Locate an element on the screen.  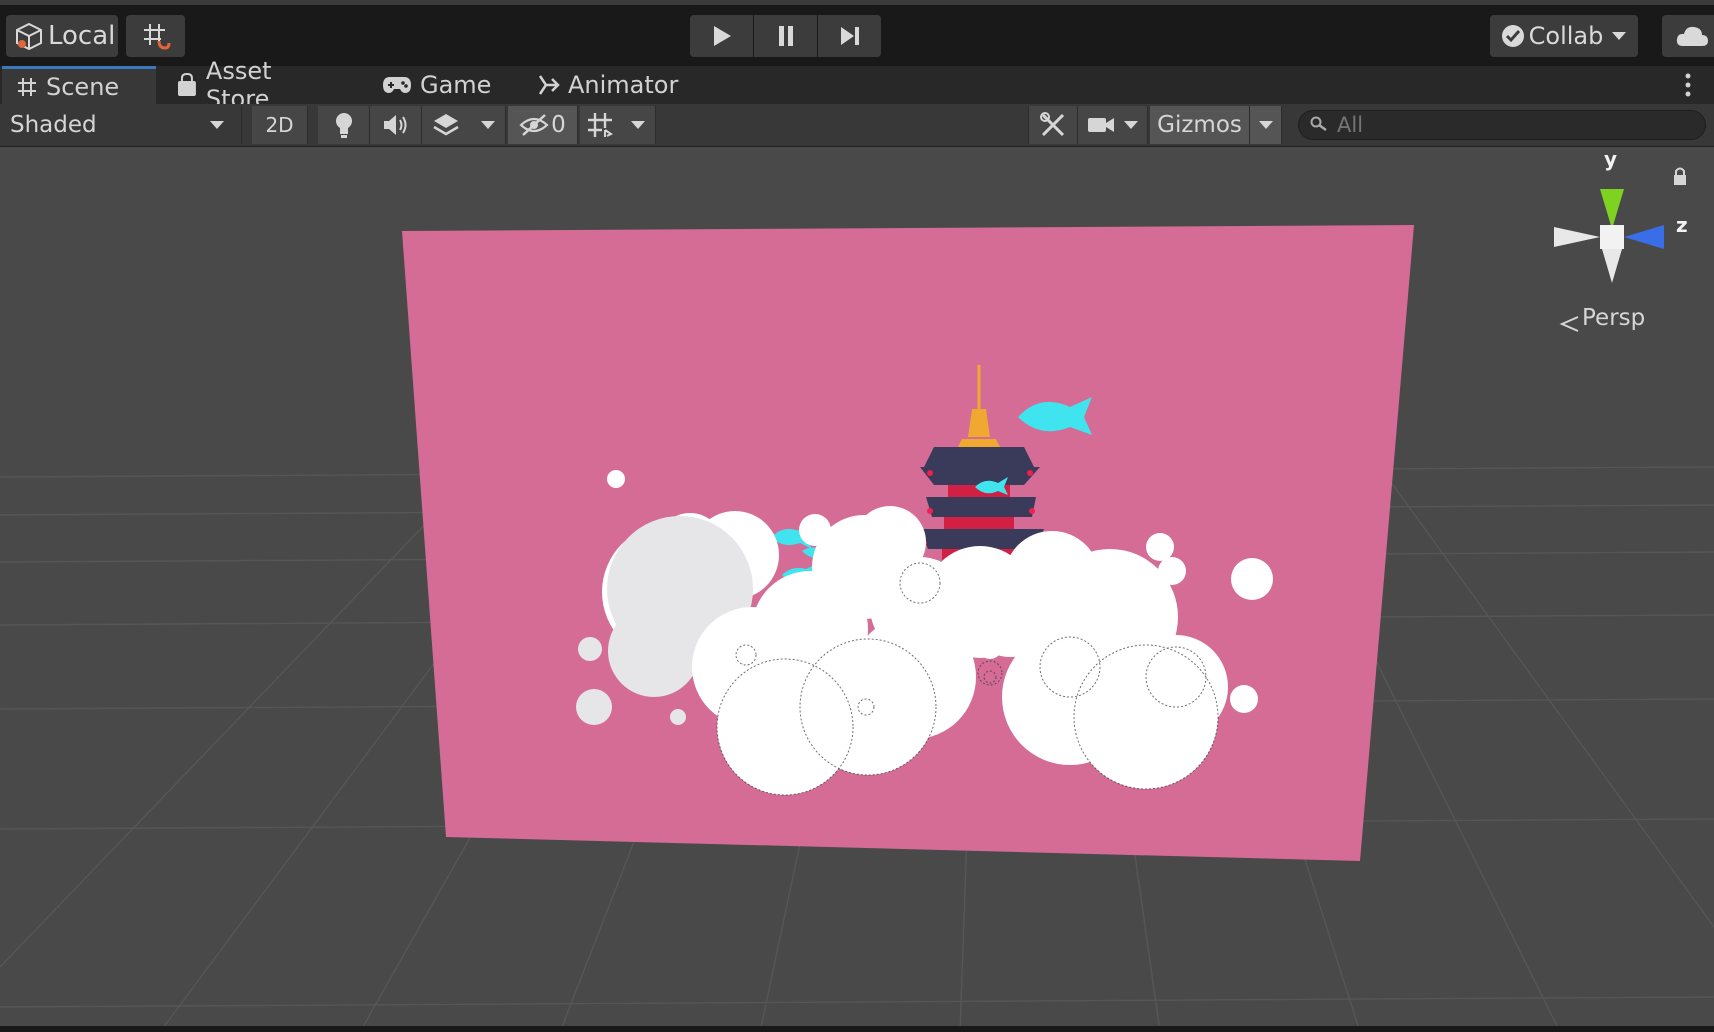
lighting-toggle is located at coordinates (344, 125).